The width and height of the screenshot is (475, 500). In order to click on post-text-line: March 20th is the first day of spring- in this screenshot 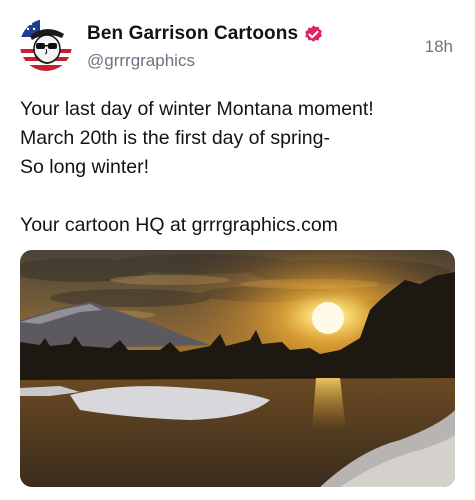, I will do `click(175, 138)`.